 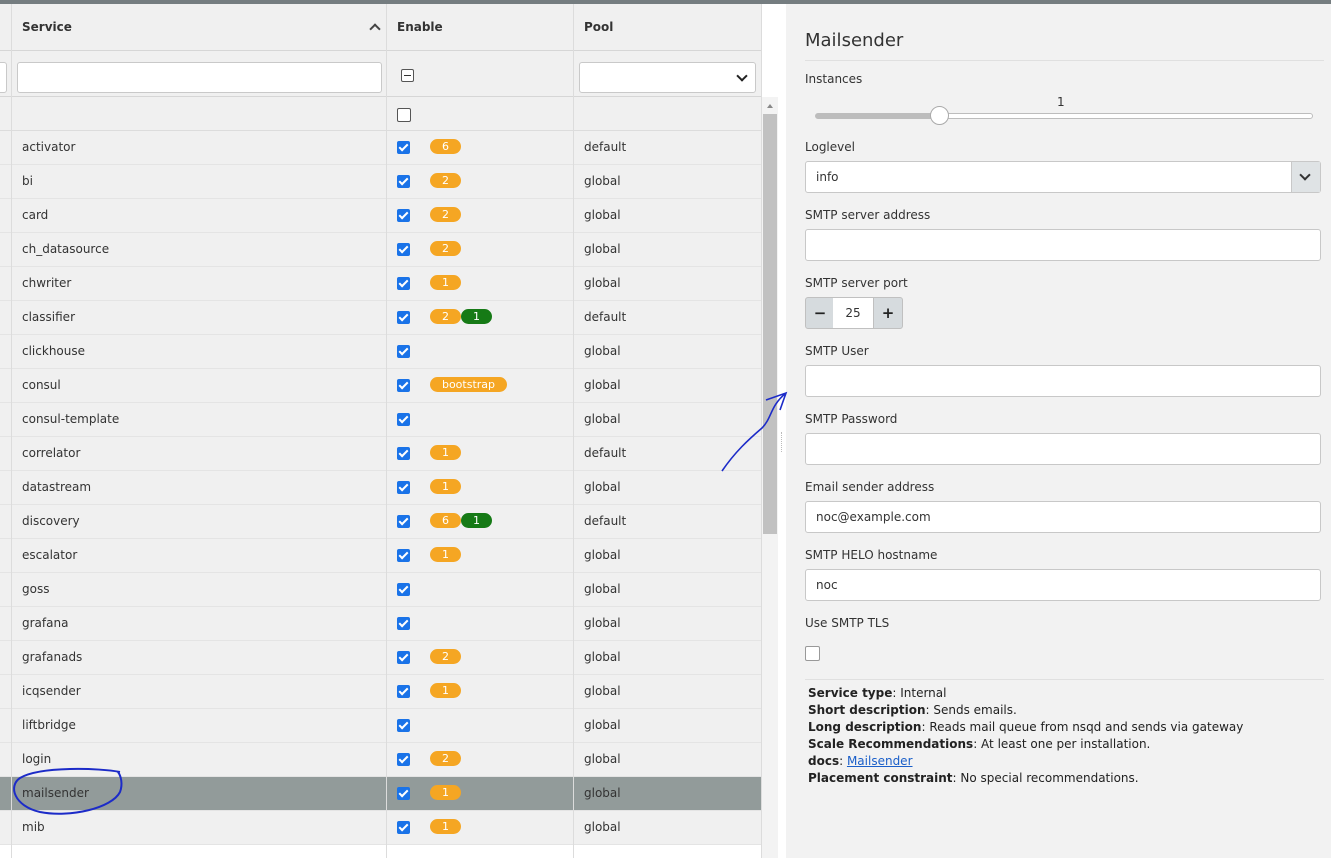 I want to click on table-row: consul-template global, so click(x=381, y=420).